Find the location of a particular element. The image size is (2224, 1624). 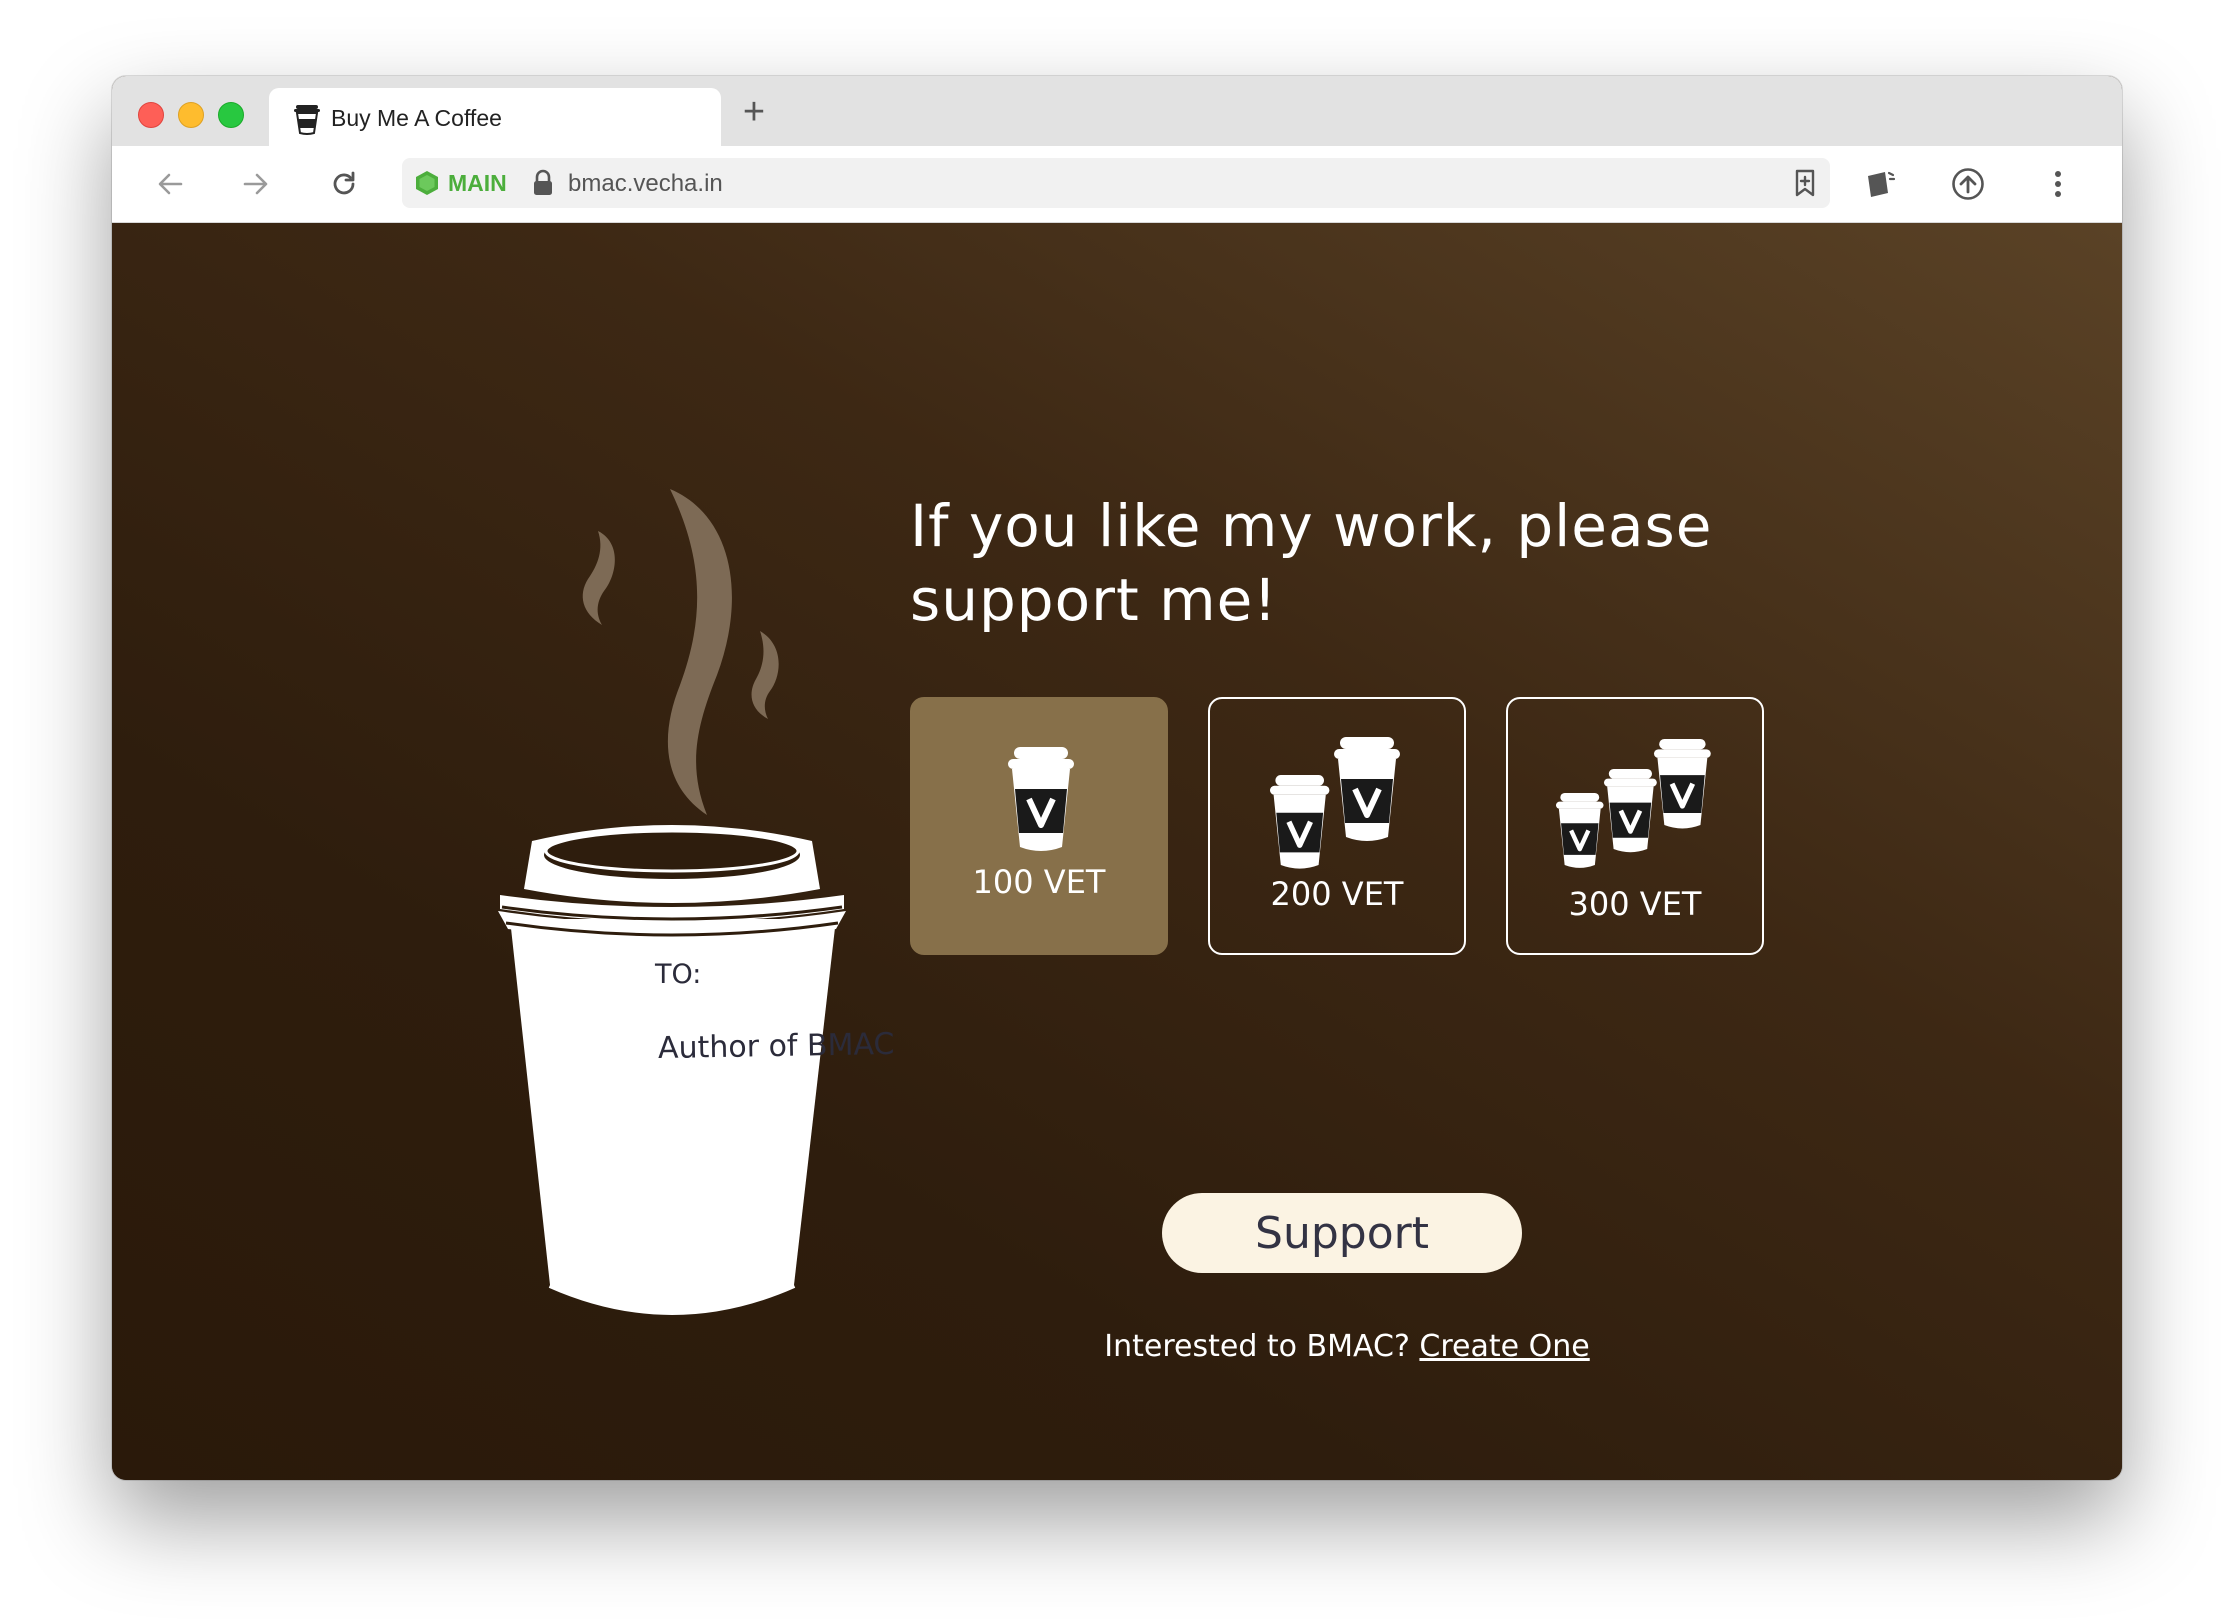

back-button is located at coordinates (170, 184).